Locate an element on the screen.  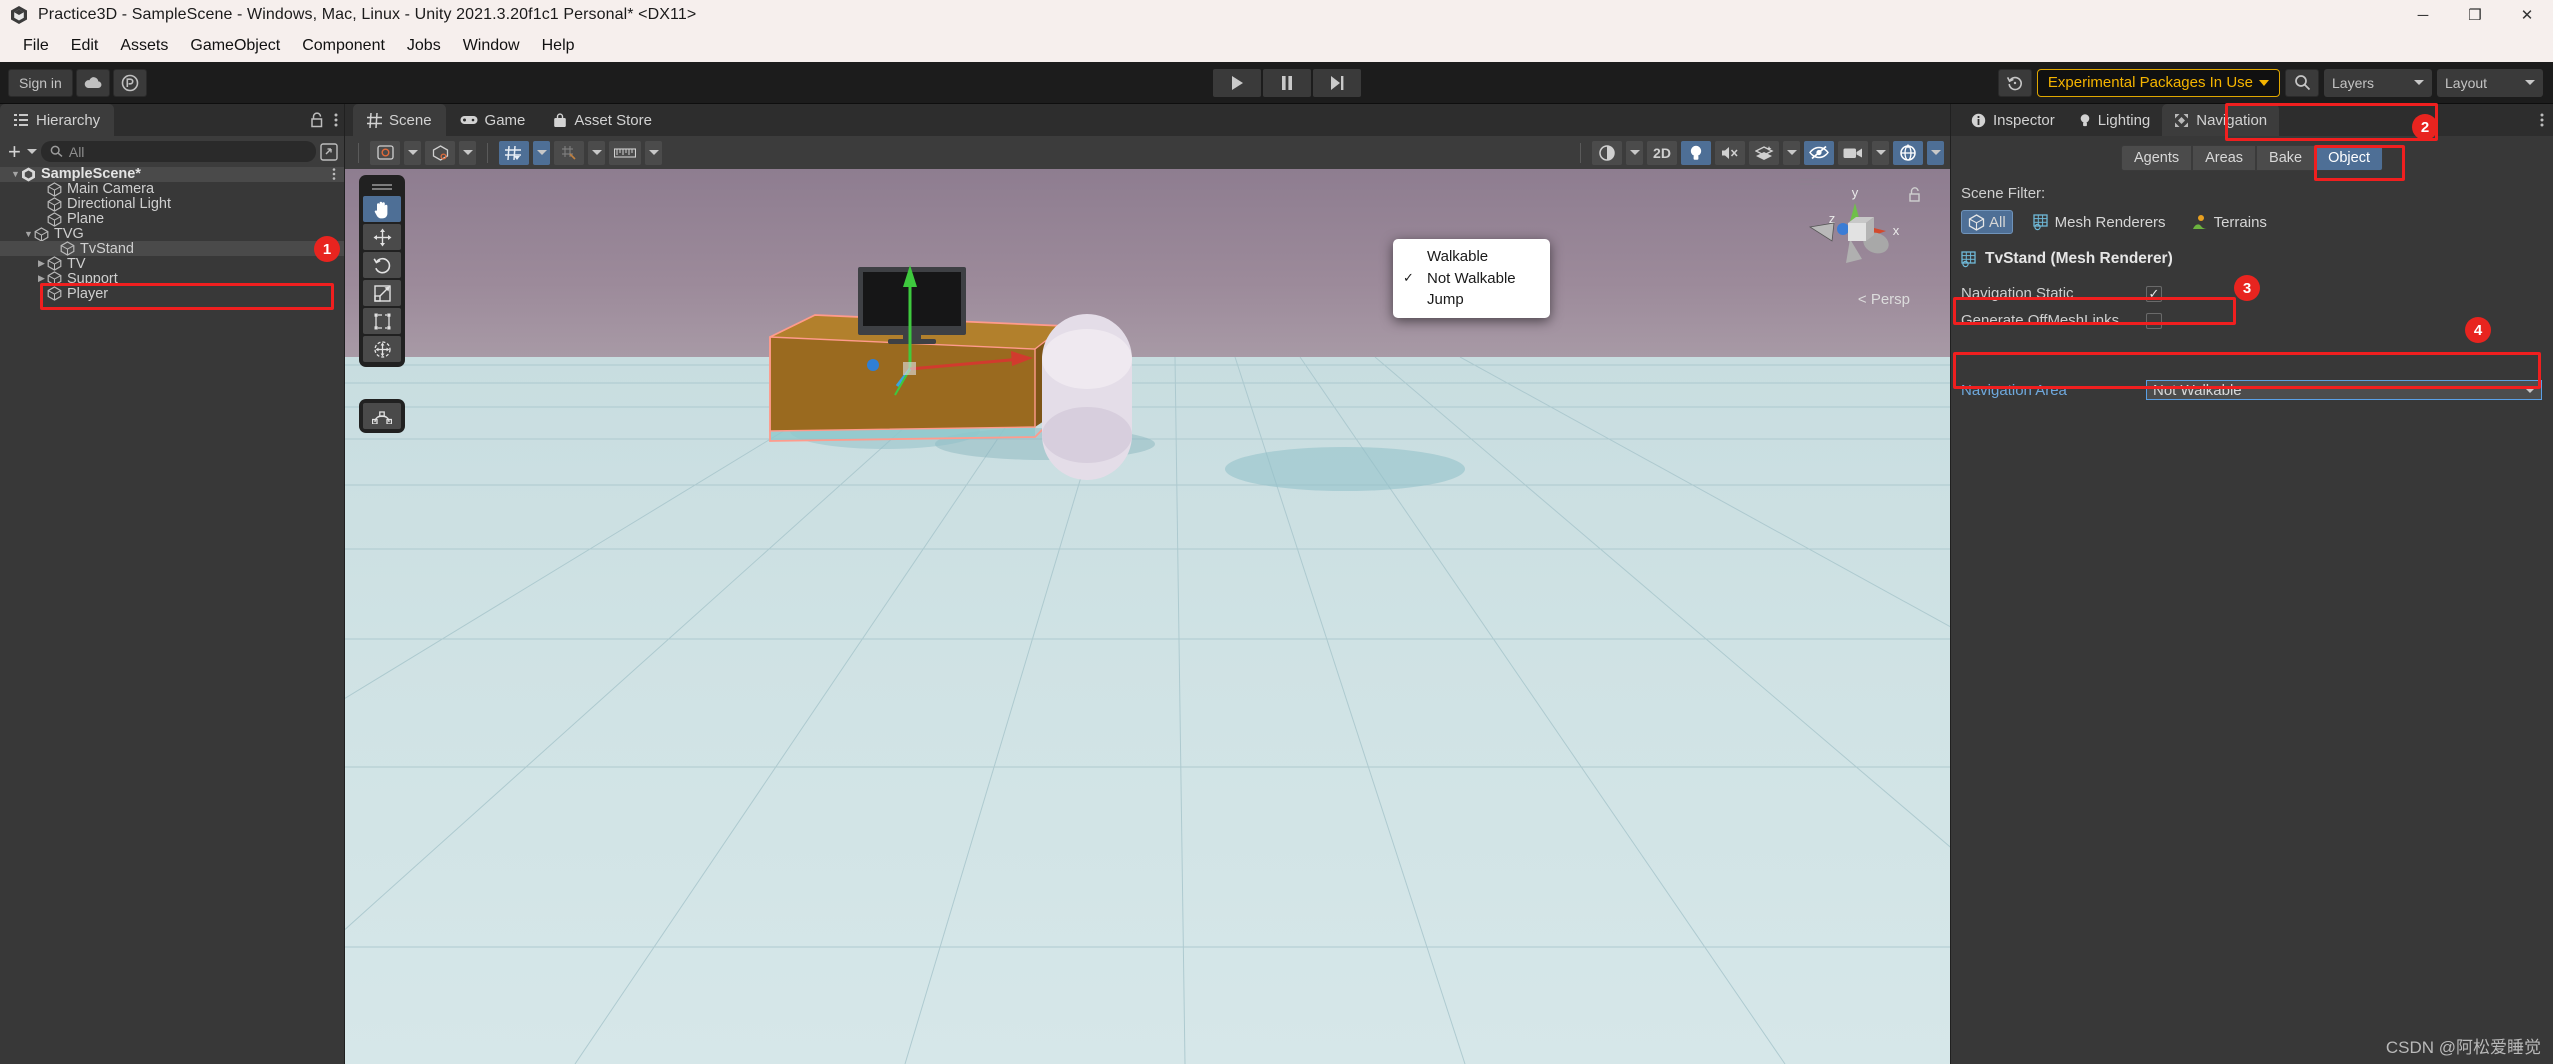
snap-increment-button is located at coordinates (569, 152).